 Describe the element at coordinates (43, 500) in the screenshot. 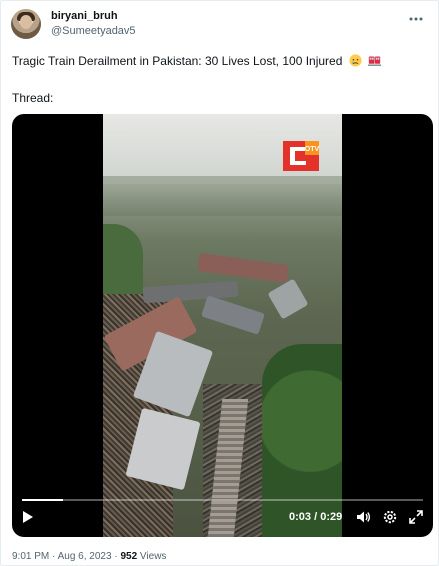

I see `progress-fill` at that location.